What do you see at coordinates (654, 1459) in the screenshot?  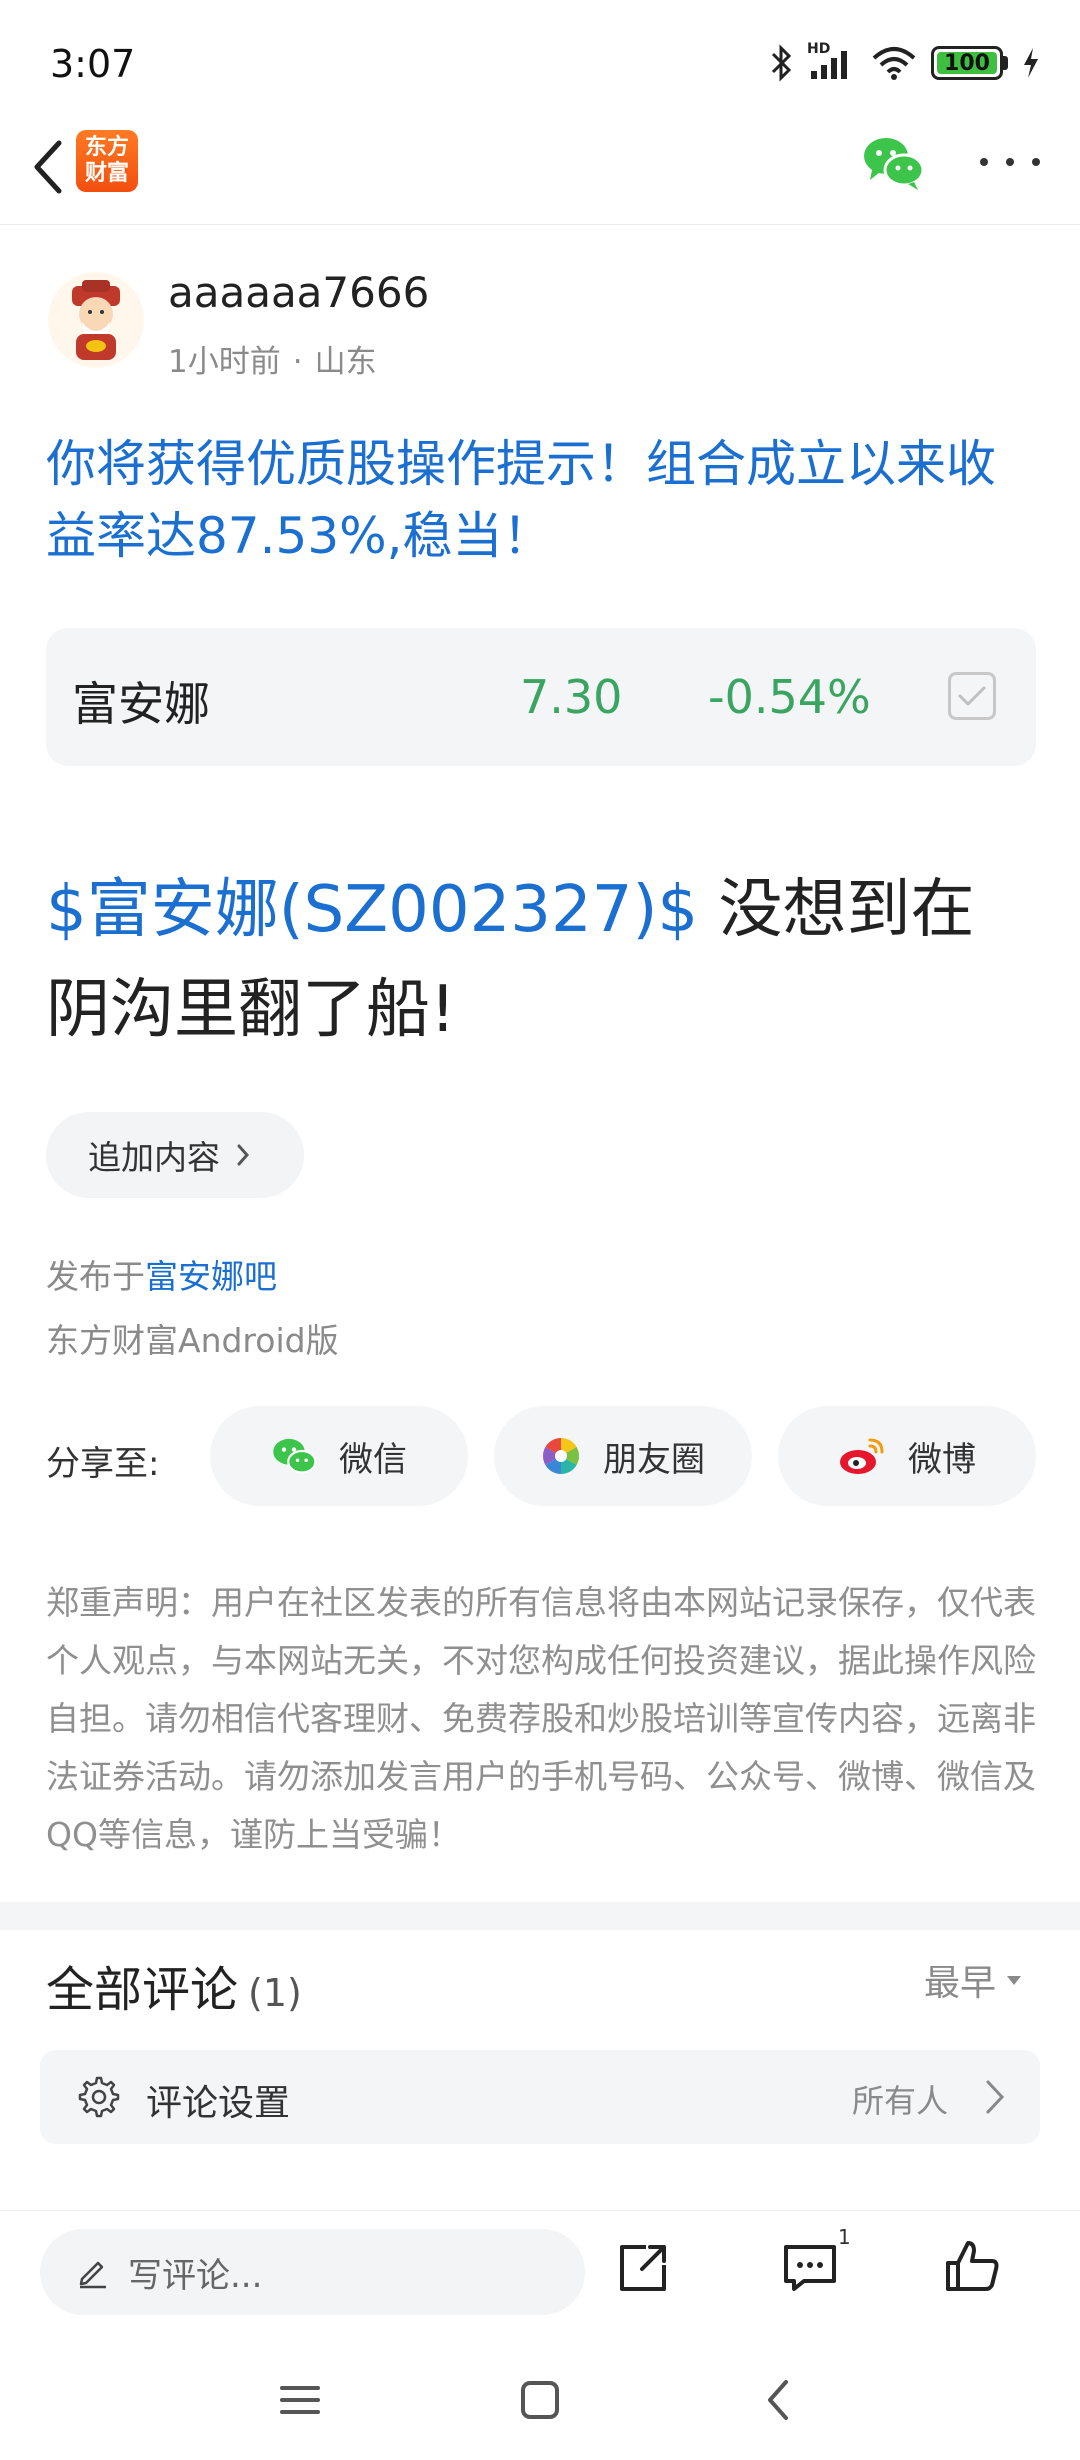 I see `share-moments-label: 朋友圈` at bounding box center [654, 1459].